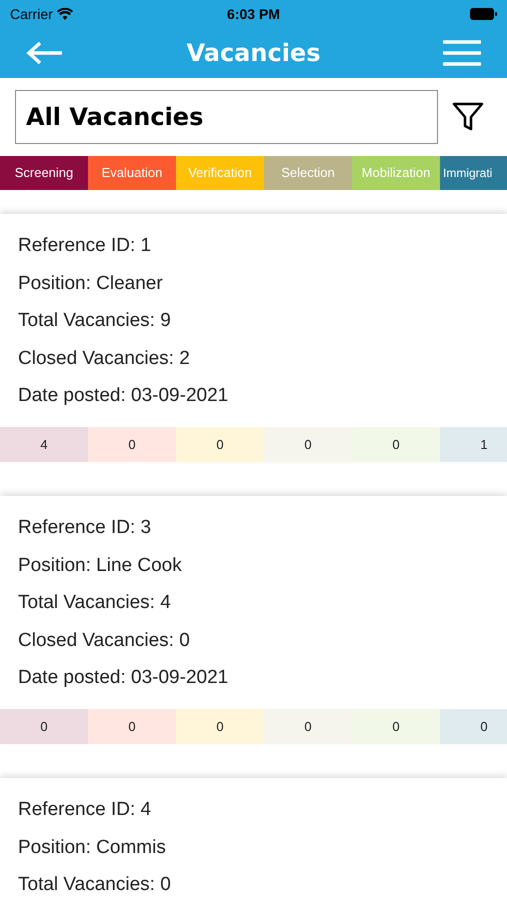 The image size is (507, 900). Describe the element at coordinates (104, 358) in the screenshot. I see `vacancy-detail: Closed Vacancies: 2` at that location.